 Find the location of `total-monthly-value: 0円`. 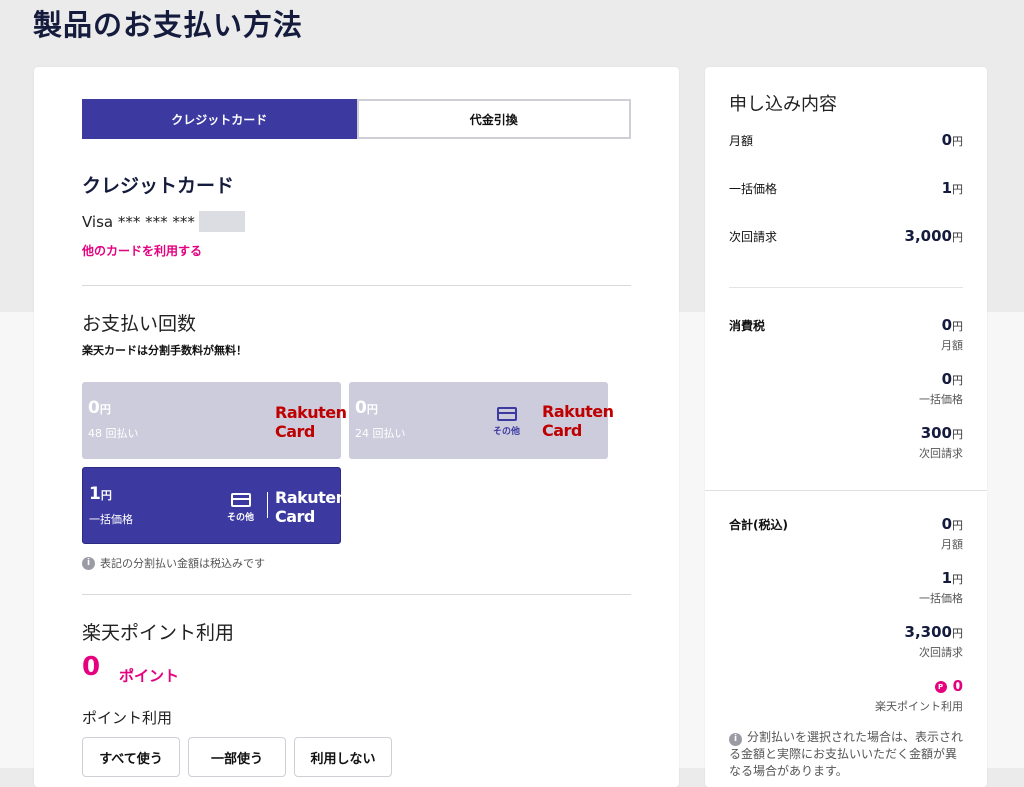

total-monthly-value: 0円 is located at coordinates (952, 524).